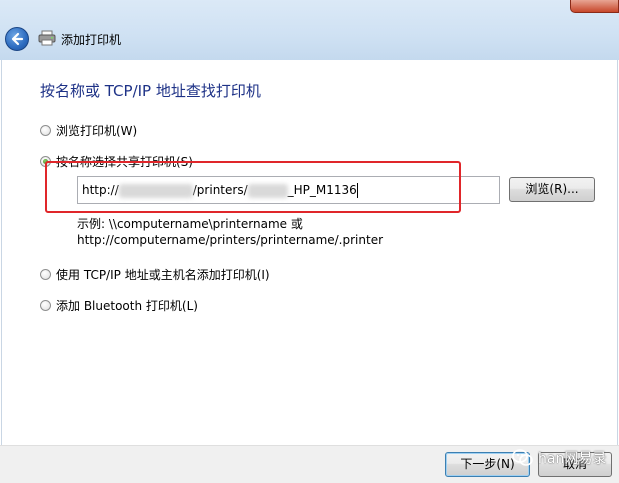 The width and height of the screenshot is (619, 483). I want to click on page-heading: 按名称或 TCP/IP 地址查找打印机, so click(150, 91).